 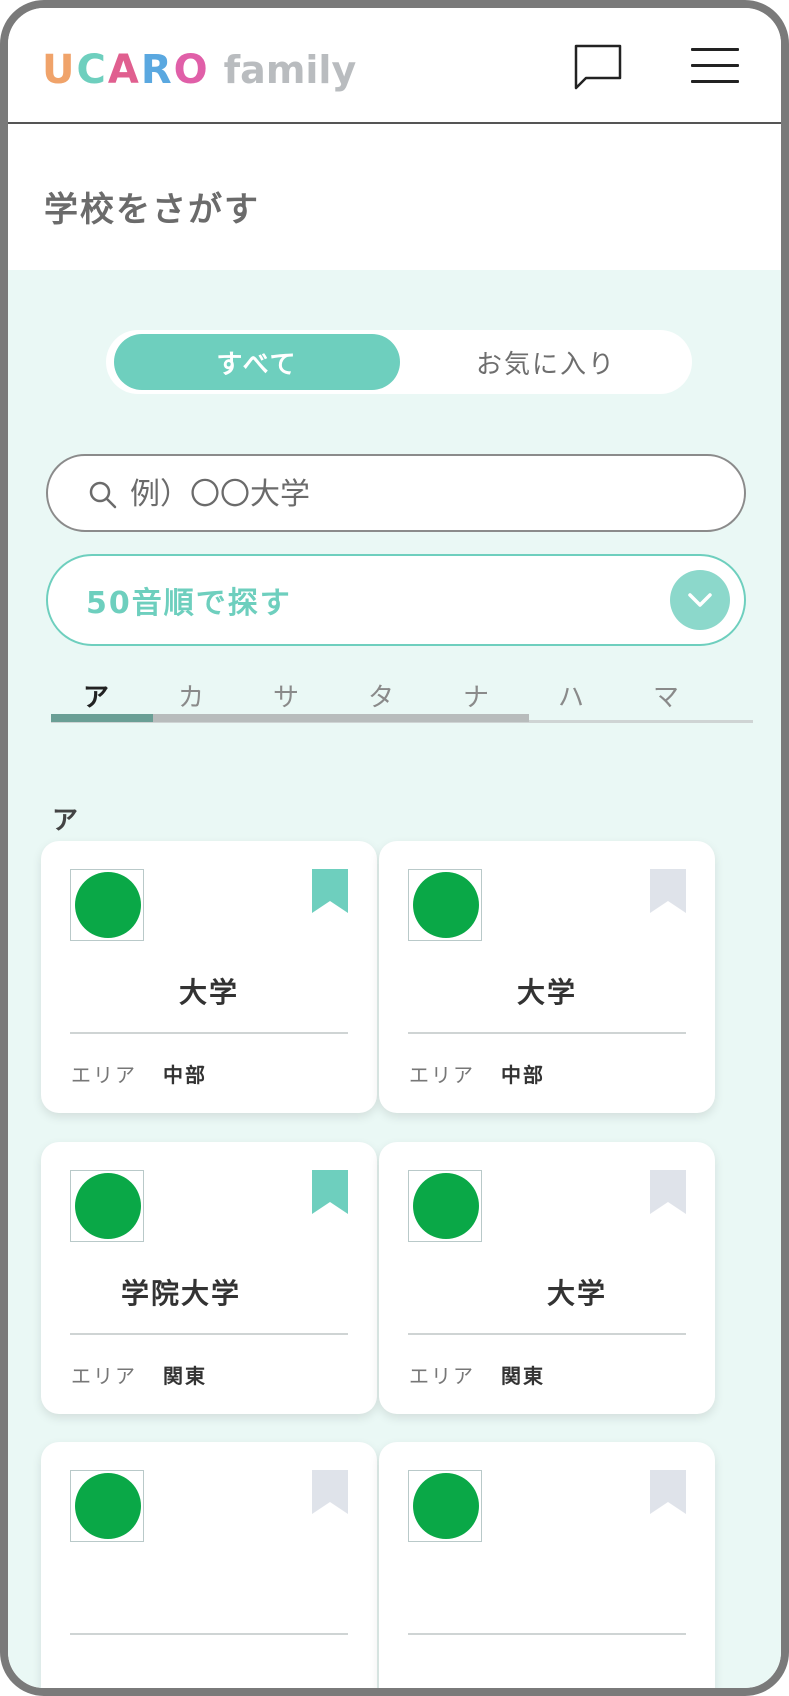 I want to click on section-heading: ア, so click(x=65, y=821).